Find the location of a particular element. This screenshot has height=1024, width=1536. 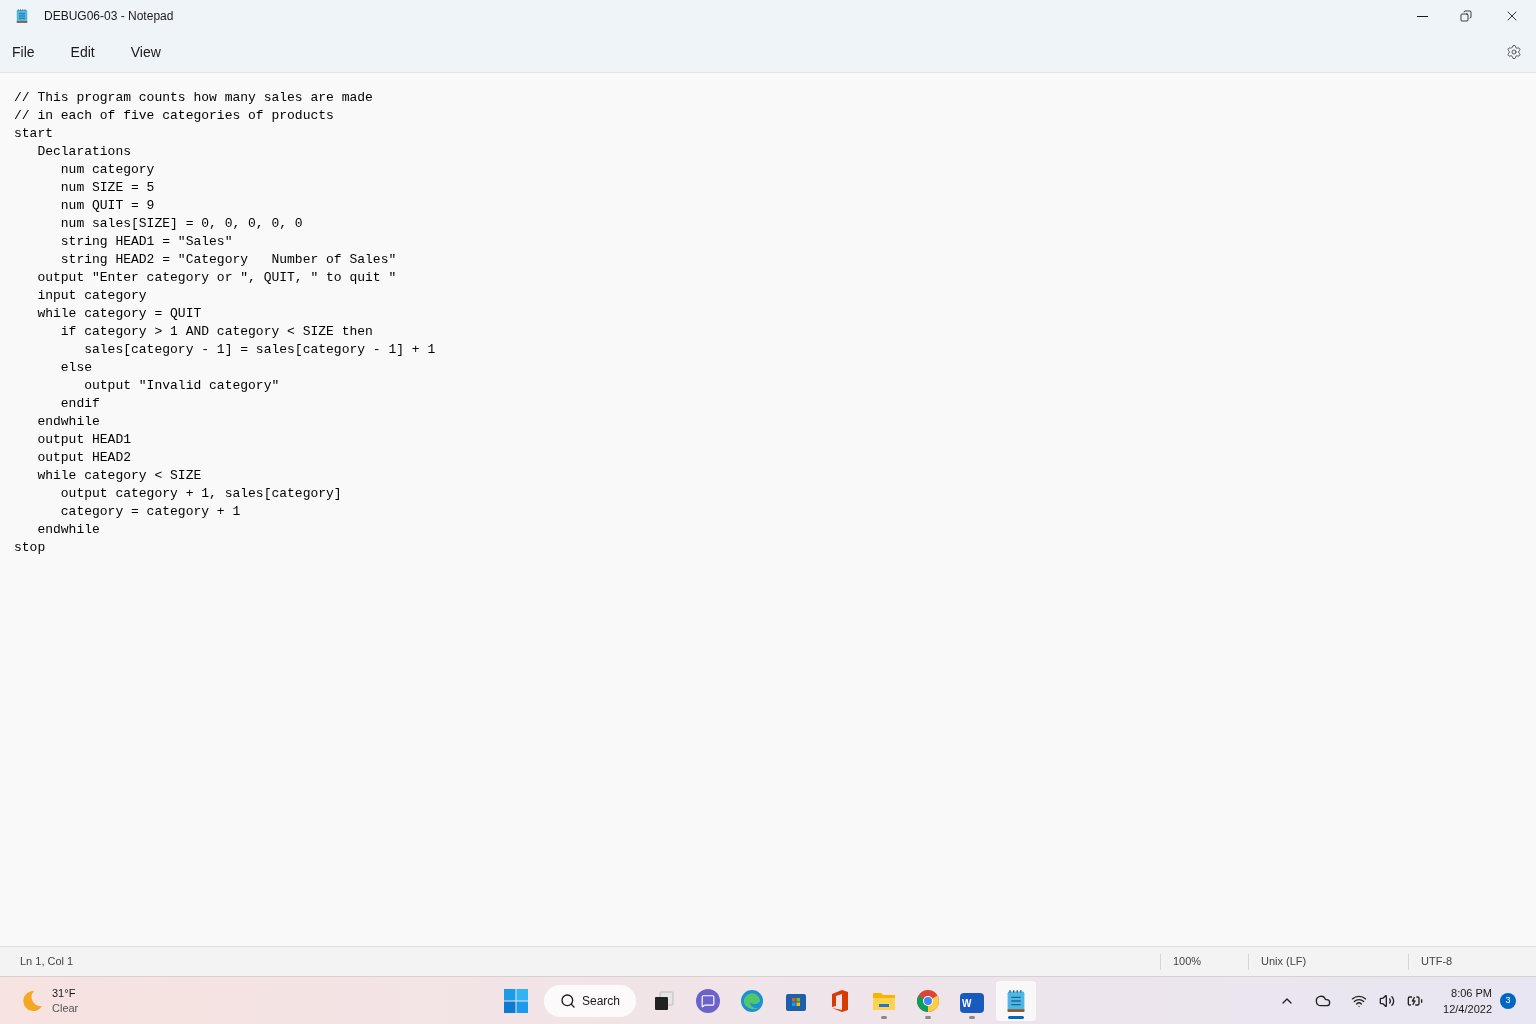

code-line: Declarations is located at coordinates (84, 152).